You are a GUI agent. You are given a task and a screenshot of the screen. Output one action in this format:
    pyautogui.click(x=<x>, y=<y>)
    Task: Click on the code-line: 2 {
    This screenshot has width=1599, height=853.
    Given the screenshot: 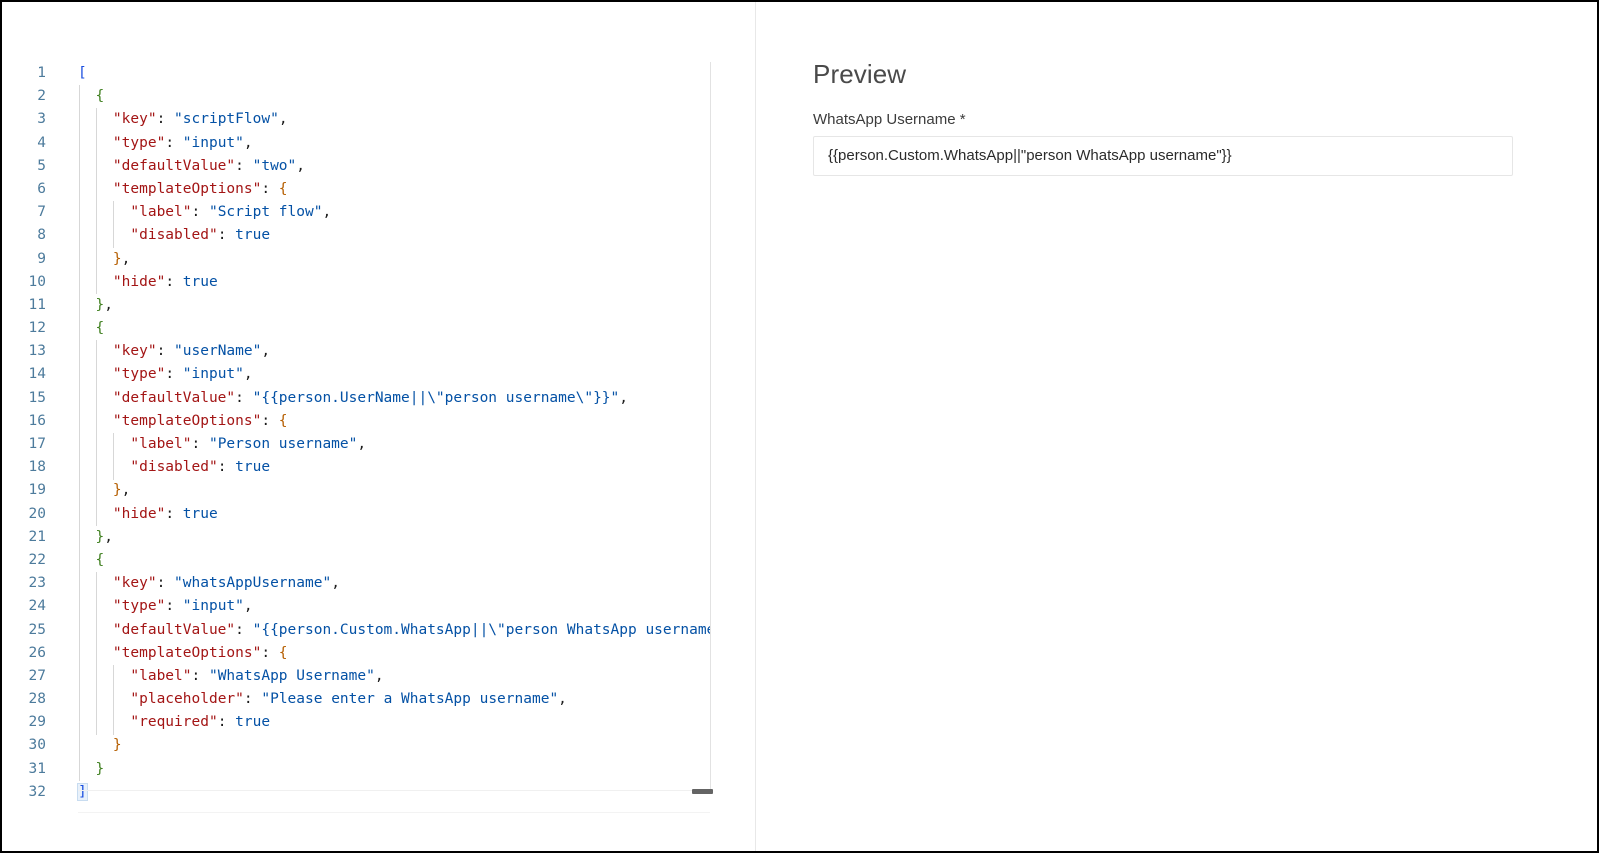 What is the action you would take?
    pyautogui.click(x=356, y=96)
    